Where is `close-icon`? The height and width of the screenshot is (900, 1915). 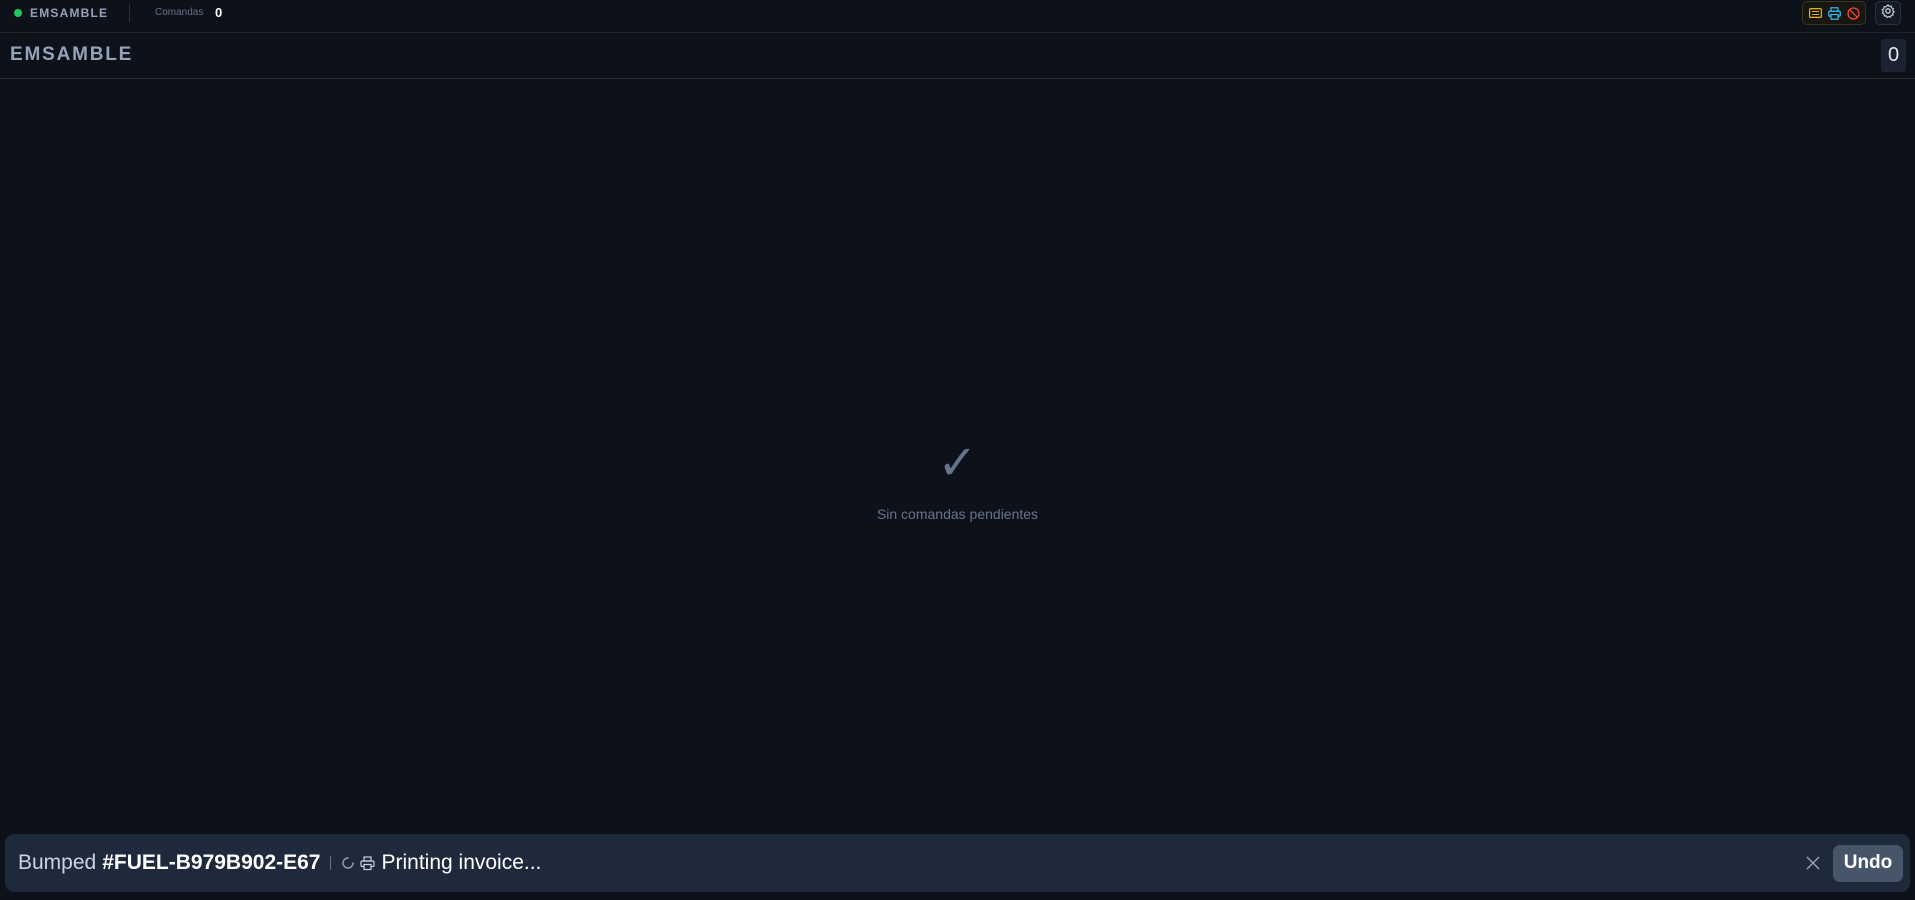 close-icon is located at coordinates (1813, 863).